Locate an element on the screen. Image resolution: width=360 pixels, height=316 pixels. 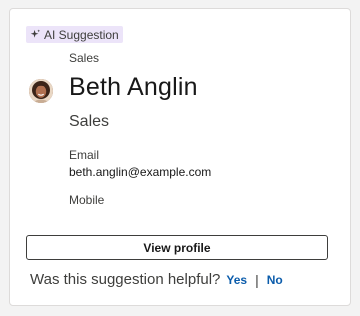
avatar-photo-icon is located at coordinates (41, 91).